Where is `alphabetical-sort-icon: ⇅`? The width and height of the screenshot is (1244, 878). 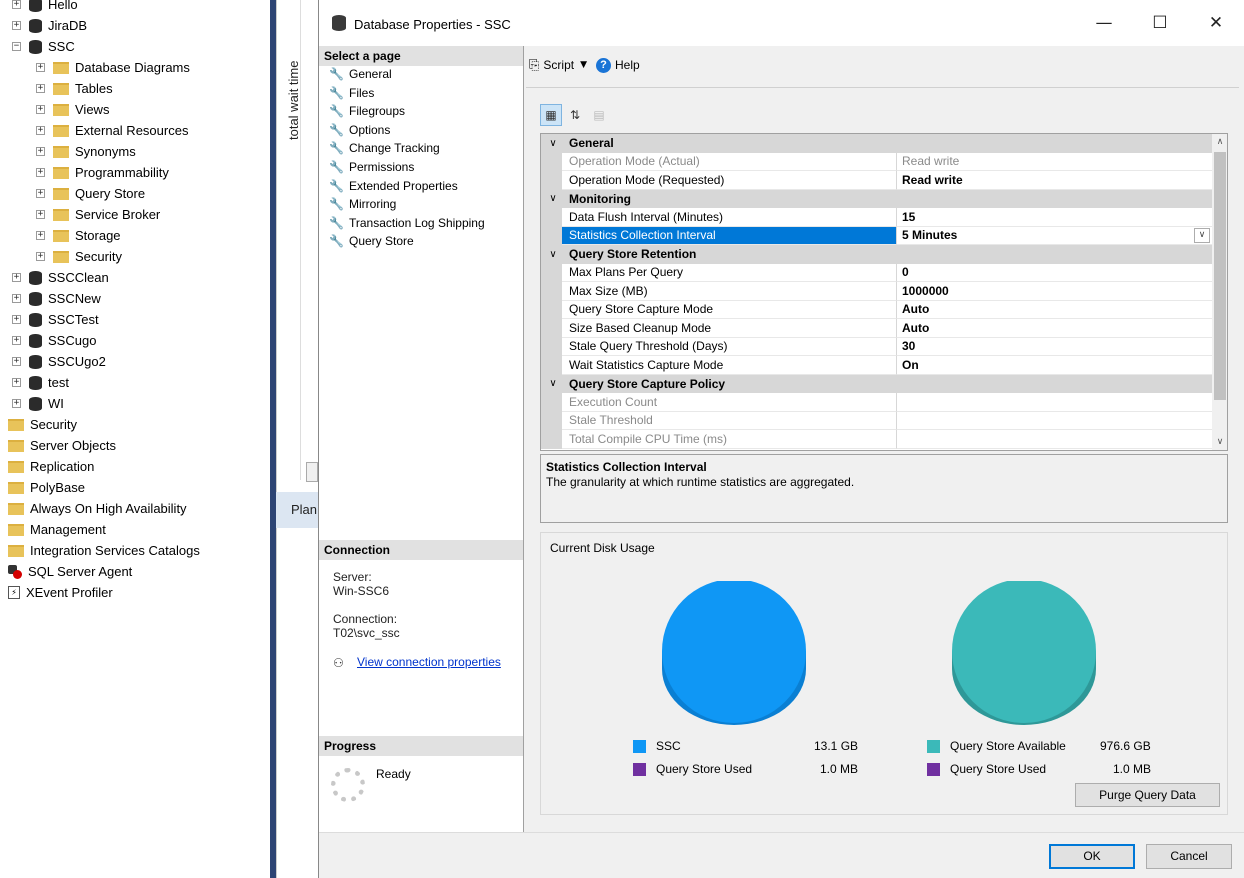 alphabetical-sort-icon: ⇅ is located at coordinates (575, 115).